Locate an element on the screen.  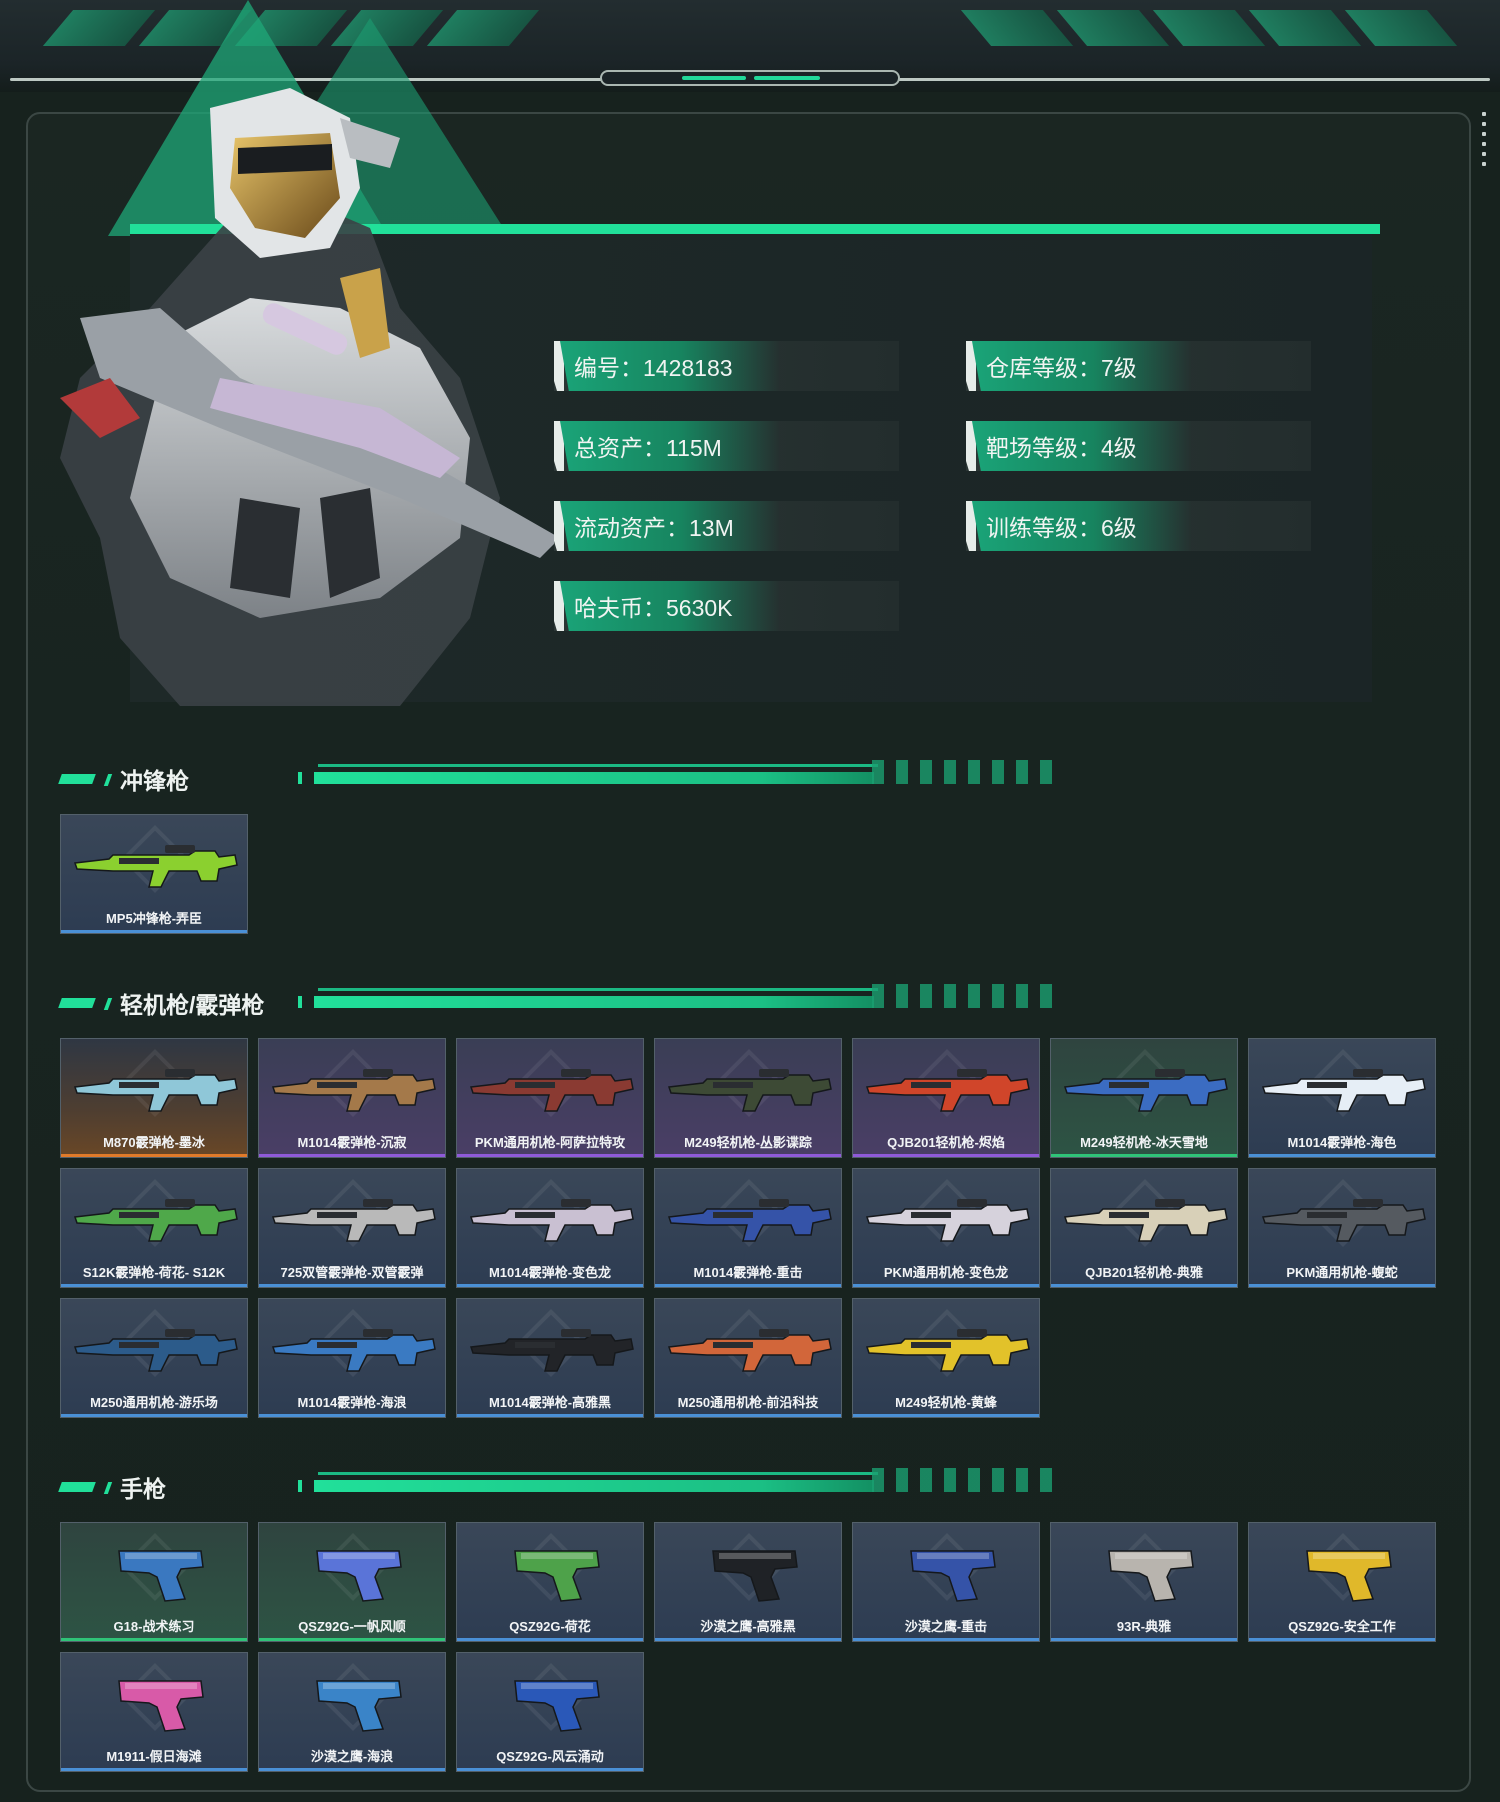
weapon-card: QSZ92G-安全工作 is located at coordinates (1342, 1582).